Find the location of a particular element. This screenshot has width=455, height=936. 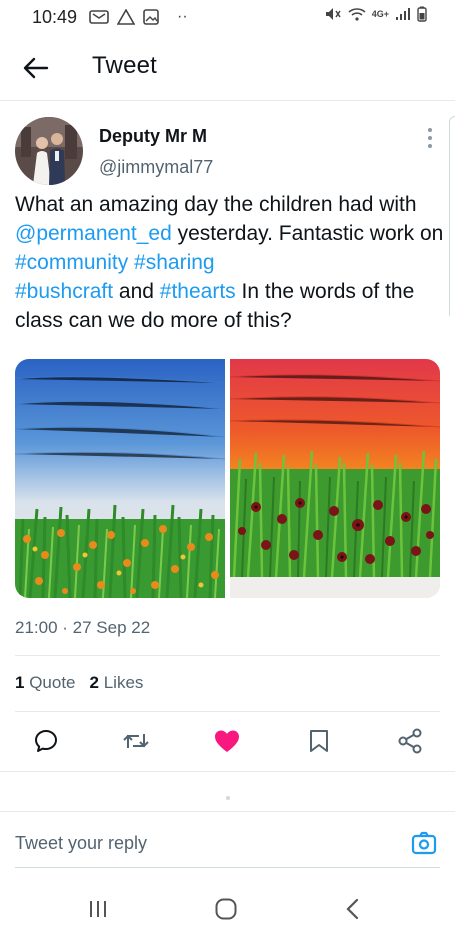

camera-button is located at coordinates (424, 843).